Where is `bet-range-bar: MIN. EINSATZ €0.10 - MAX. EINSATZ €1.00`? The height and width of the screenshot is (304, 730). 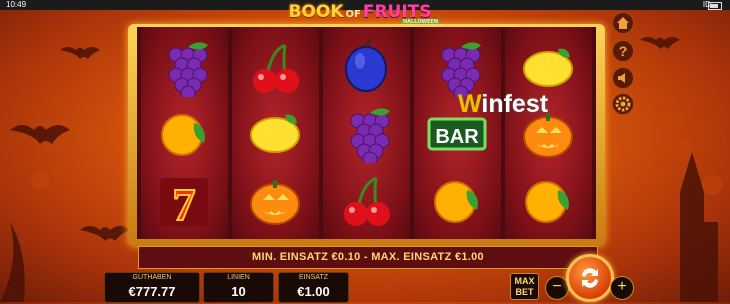 bet-range-bar: MIN. EINSATZ €0.10 - MAX. EINSATZ €1.00 is located at coordinates (368, 257).